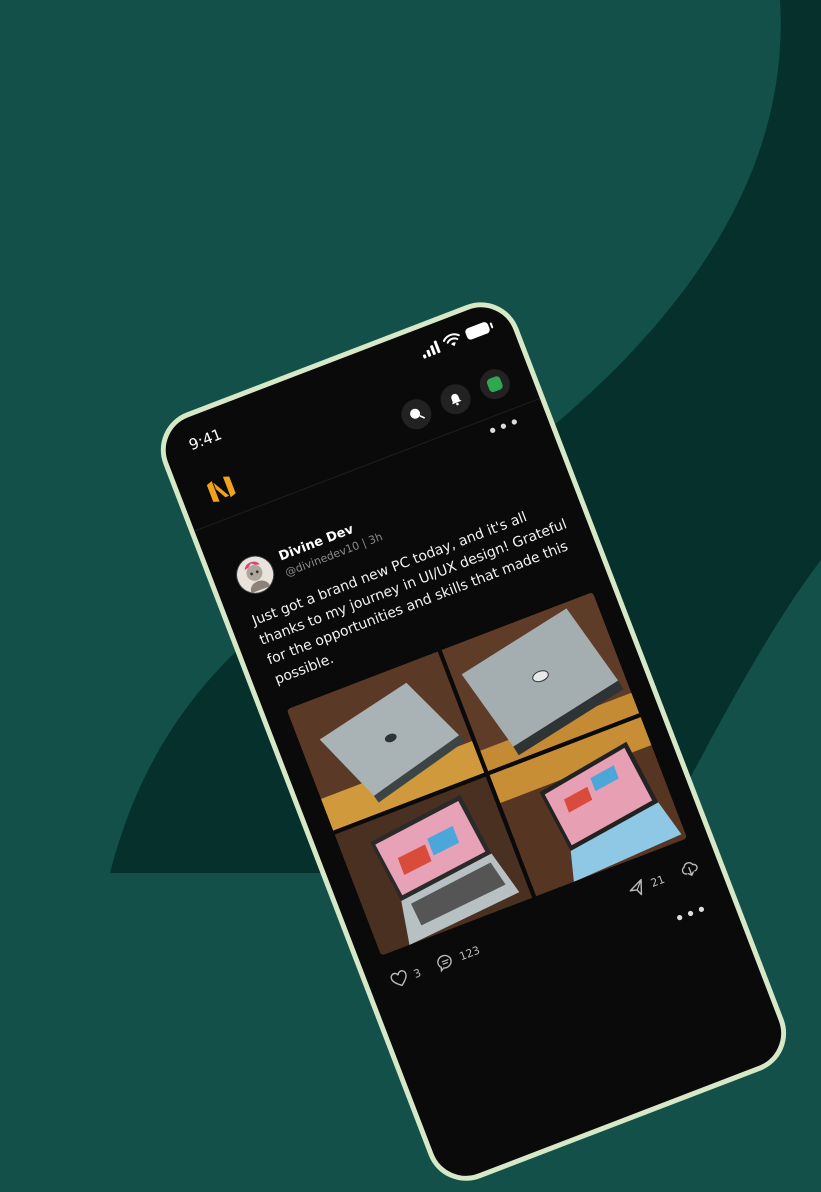 The width and height of the screenshot is (821, 1192). What do you see at coordinates (375, 538) in the screenshot?
I see `post-age: 3h` at bounding box center [375, 538].